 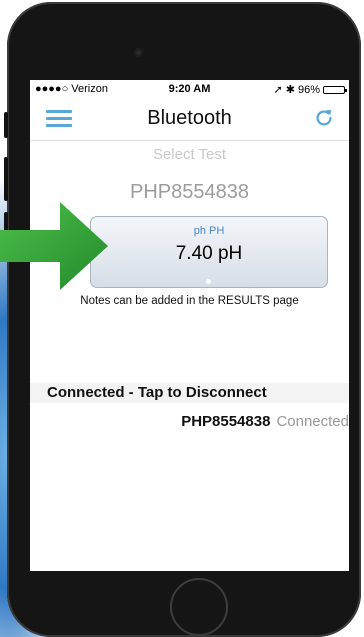 I want to click on test-name: ph PH, so click(x=209, y=231).